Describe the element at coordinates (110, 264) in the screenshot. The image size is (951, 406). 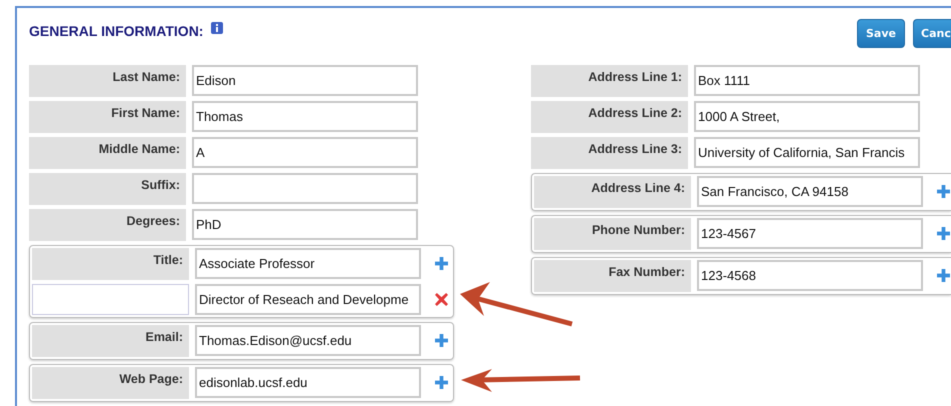
I see `field-label: Title:` at that location.